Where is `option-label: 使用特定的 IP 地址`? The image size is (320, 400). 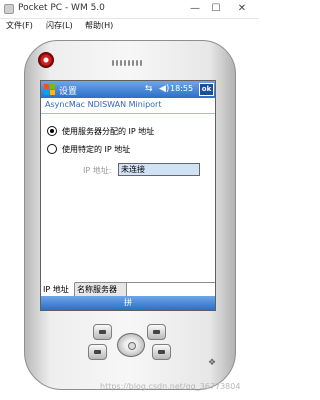 option-label: 使用特定的 IP 地址 is located at coordinates (96, 149).